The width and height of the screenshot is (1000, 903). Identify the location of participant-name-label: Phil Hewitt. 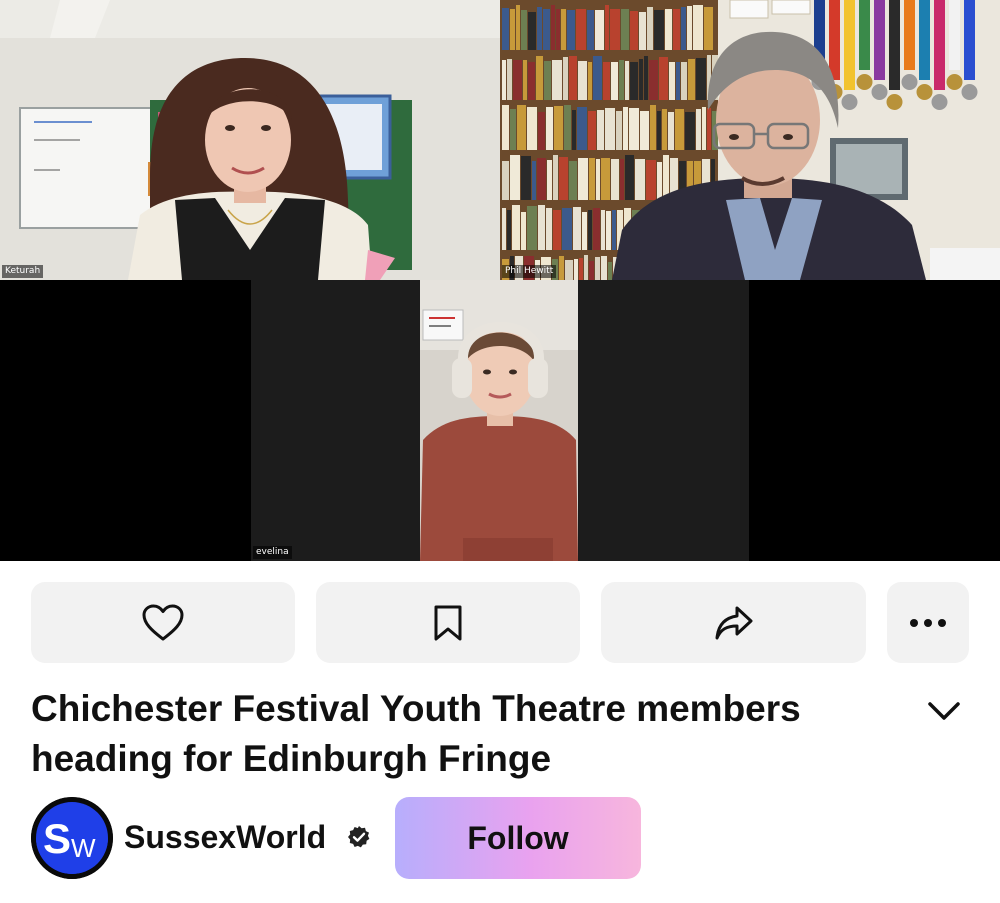
(529, 271).